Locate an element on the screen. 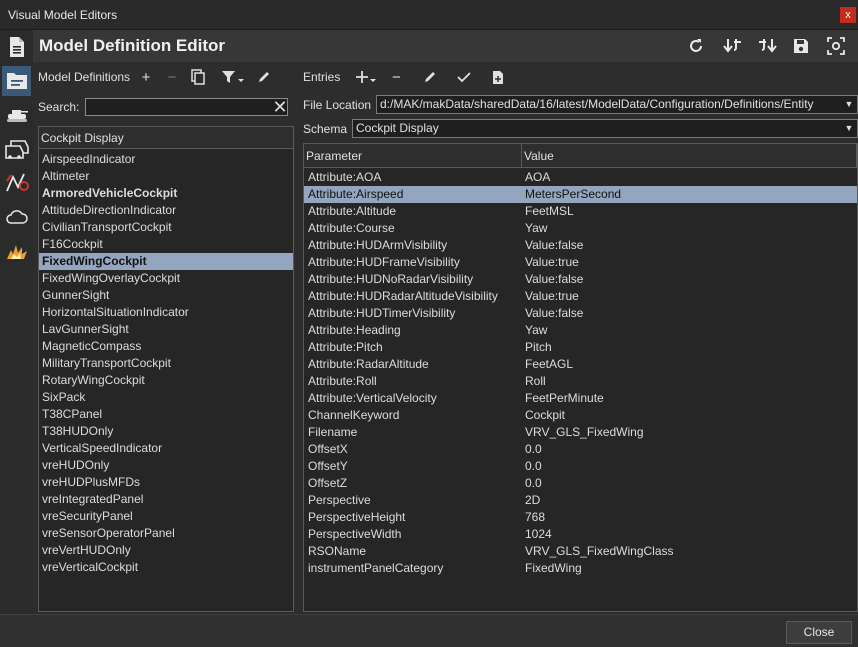  search-label: Search: is located at coordinates (59, 107).